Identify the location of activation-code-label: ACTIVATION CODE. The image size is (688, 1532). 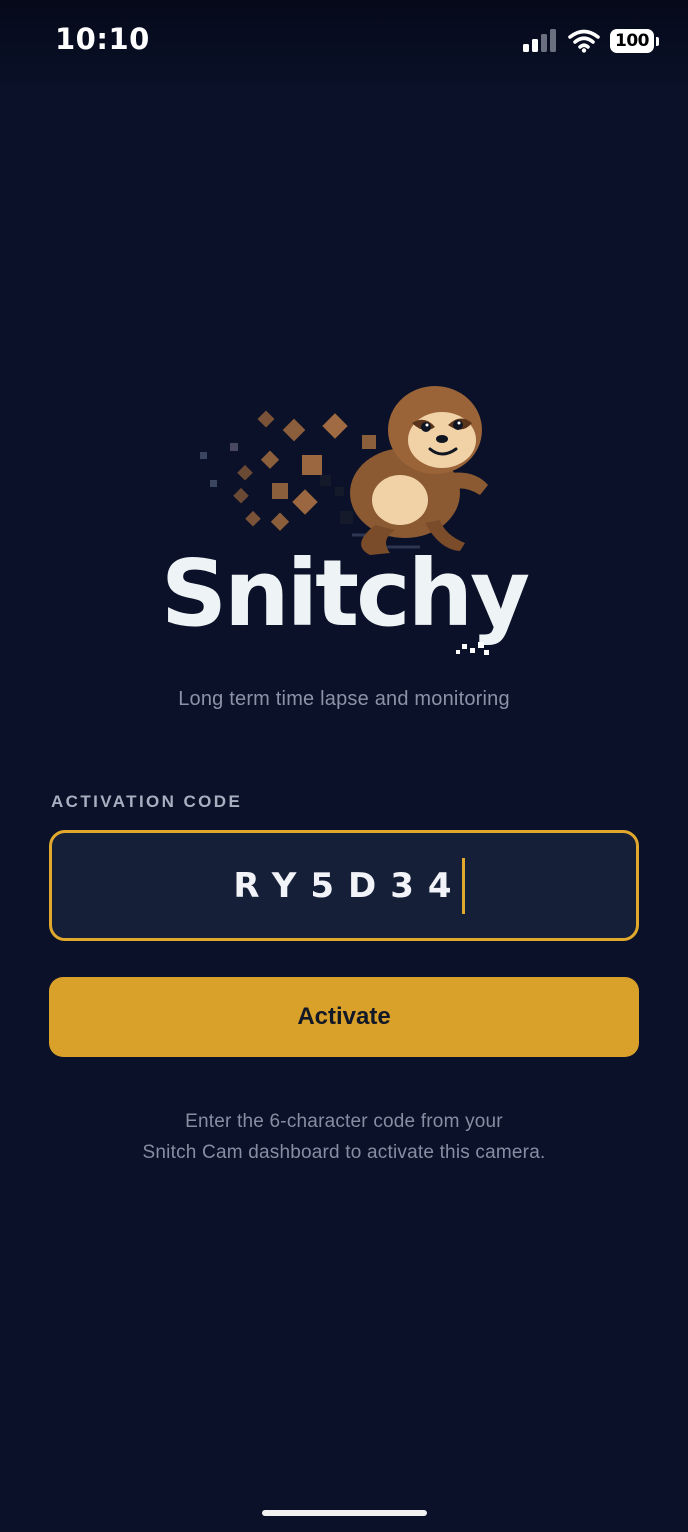
(147, 801).